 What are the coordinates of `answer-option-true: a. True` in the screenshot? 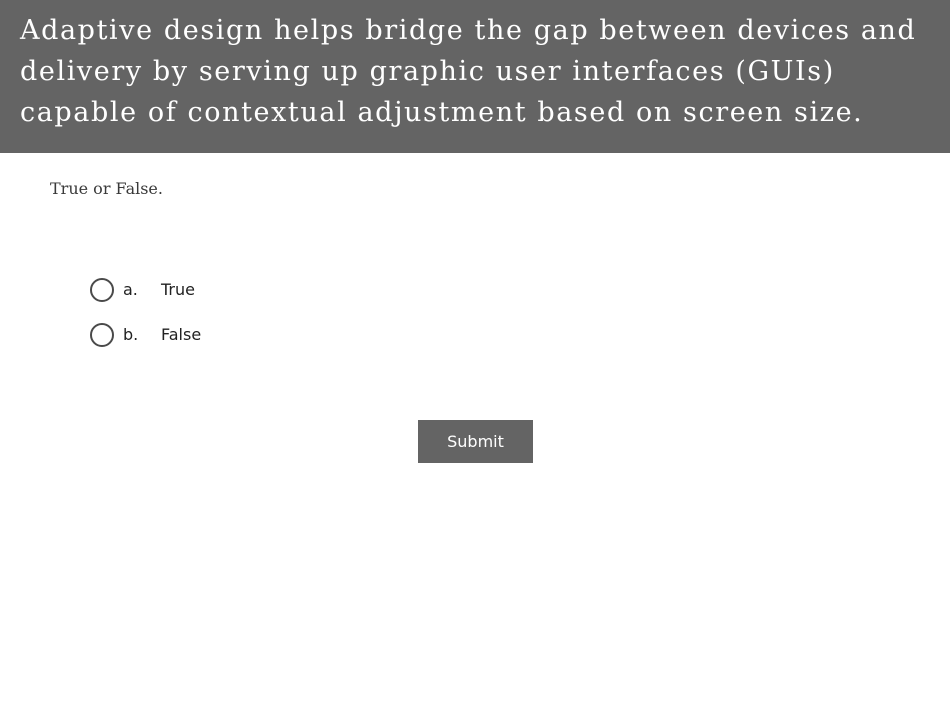 It's located at (145, 289).